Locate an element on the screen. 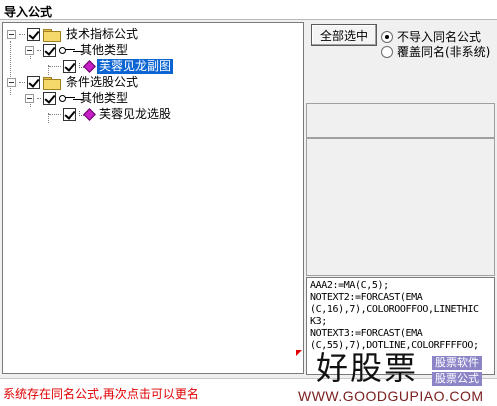 The width and height of the screenshot is (497, 406). tree-node-other-type-2: 其他类型 is located at coordinates (77, 98).